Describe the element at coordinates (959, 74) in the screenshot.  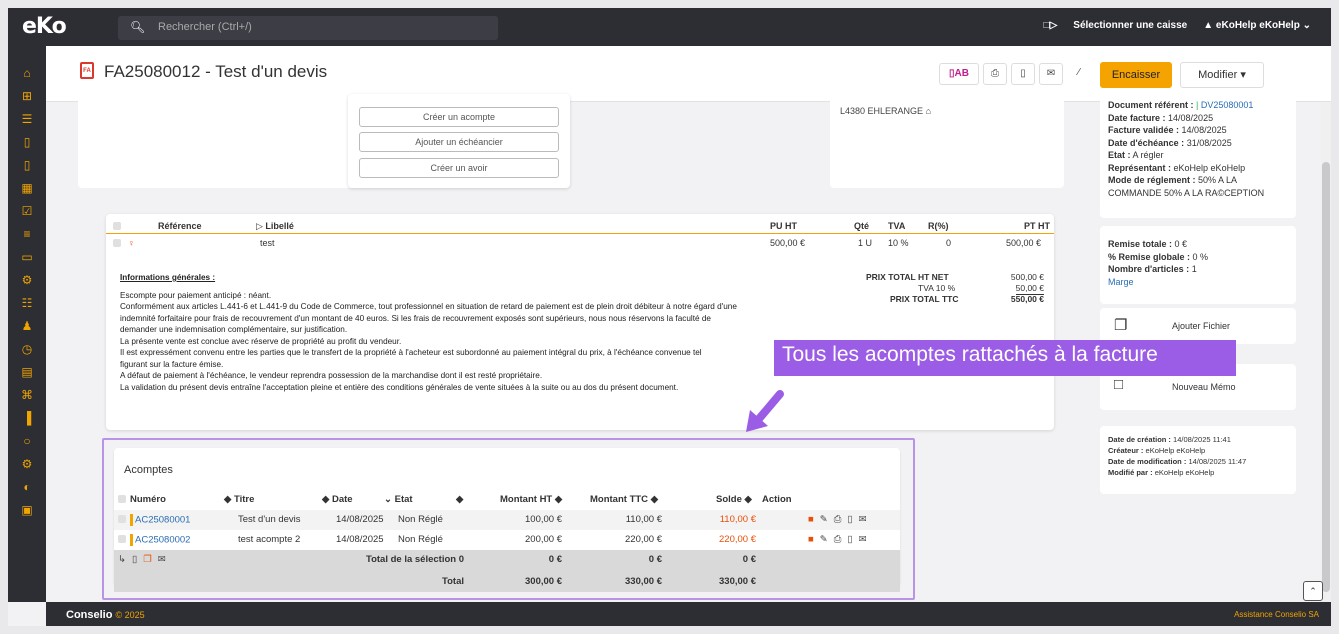
I see `ab-button: ▯AB` at that location.